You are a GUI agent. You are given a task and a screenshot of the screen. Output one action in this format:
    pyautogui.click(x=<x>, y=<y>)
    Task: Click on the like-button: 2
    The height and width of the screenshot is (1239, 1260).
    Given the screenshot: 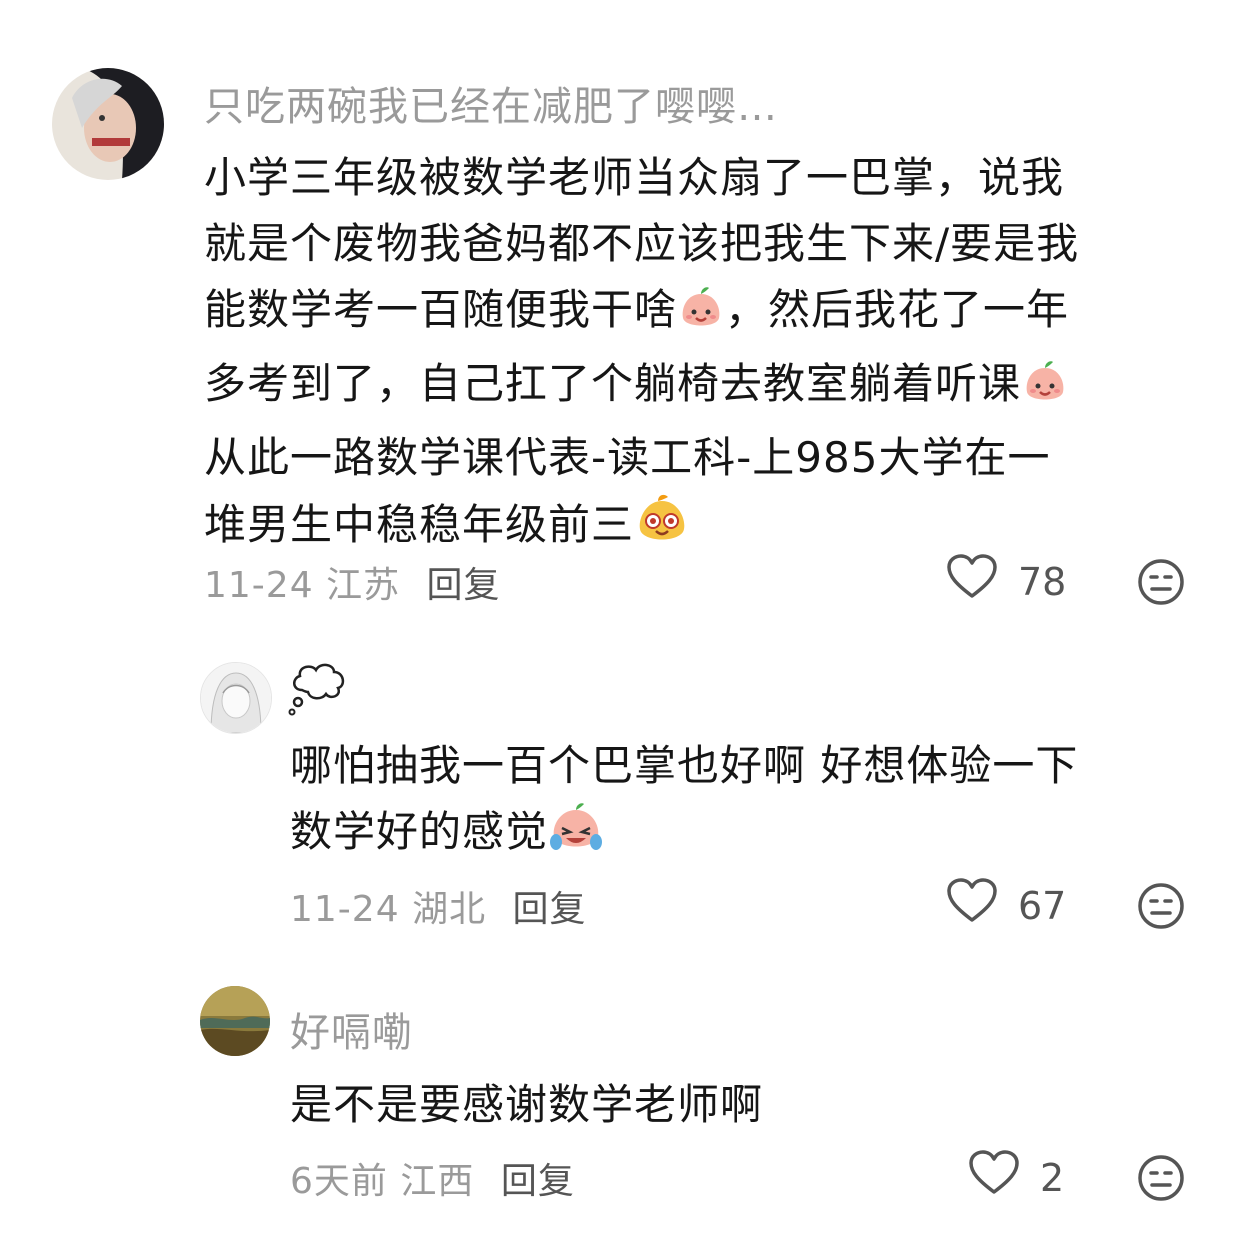 What is the action you would take?
    pyautogui.click(x=1016, y=1177)
    